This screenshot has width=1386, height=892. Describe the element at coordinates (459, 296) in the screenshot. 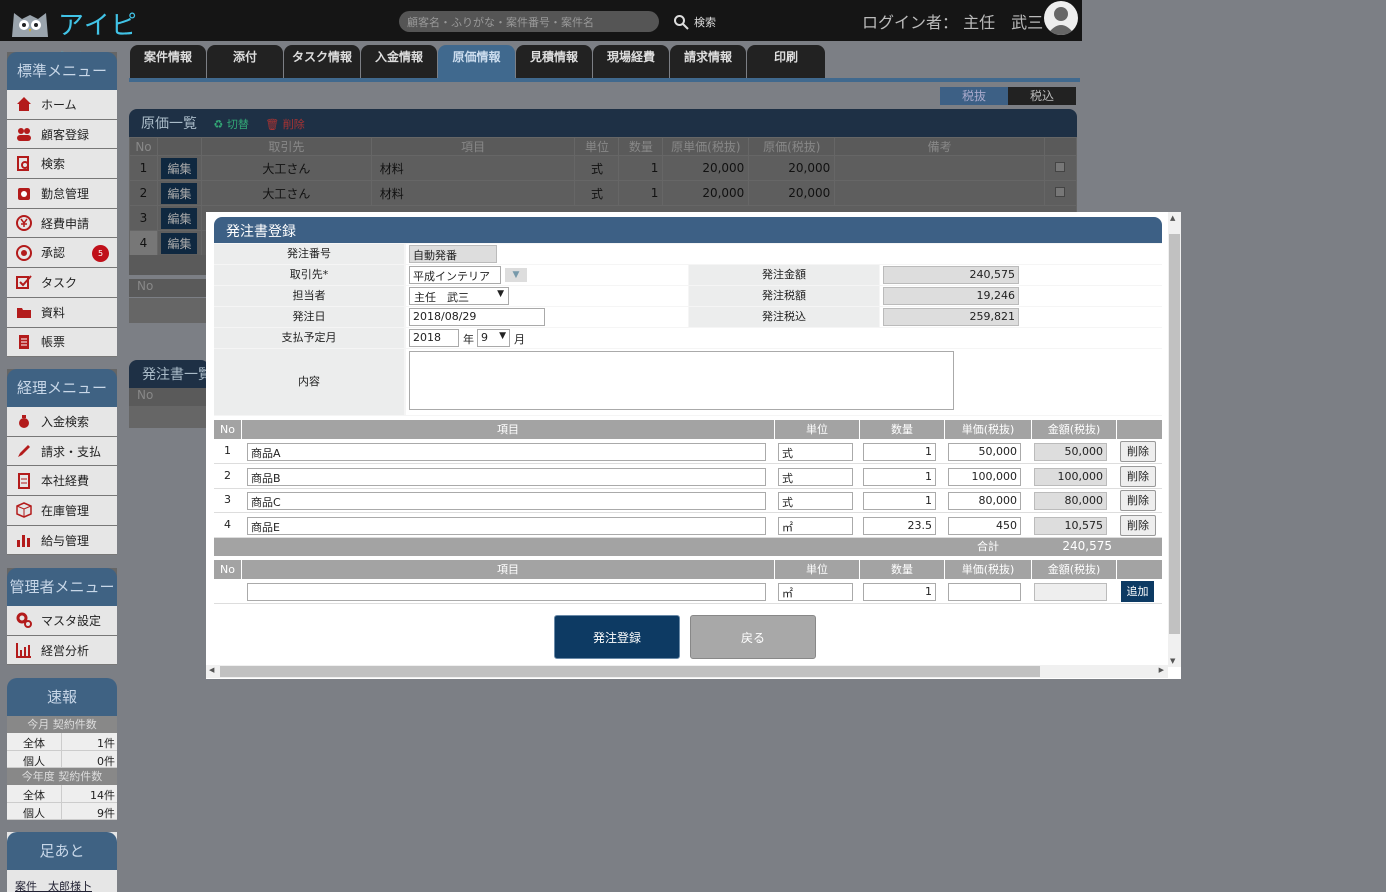

I see `staff-select: 主任 武三 ▼` at that location.